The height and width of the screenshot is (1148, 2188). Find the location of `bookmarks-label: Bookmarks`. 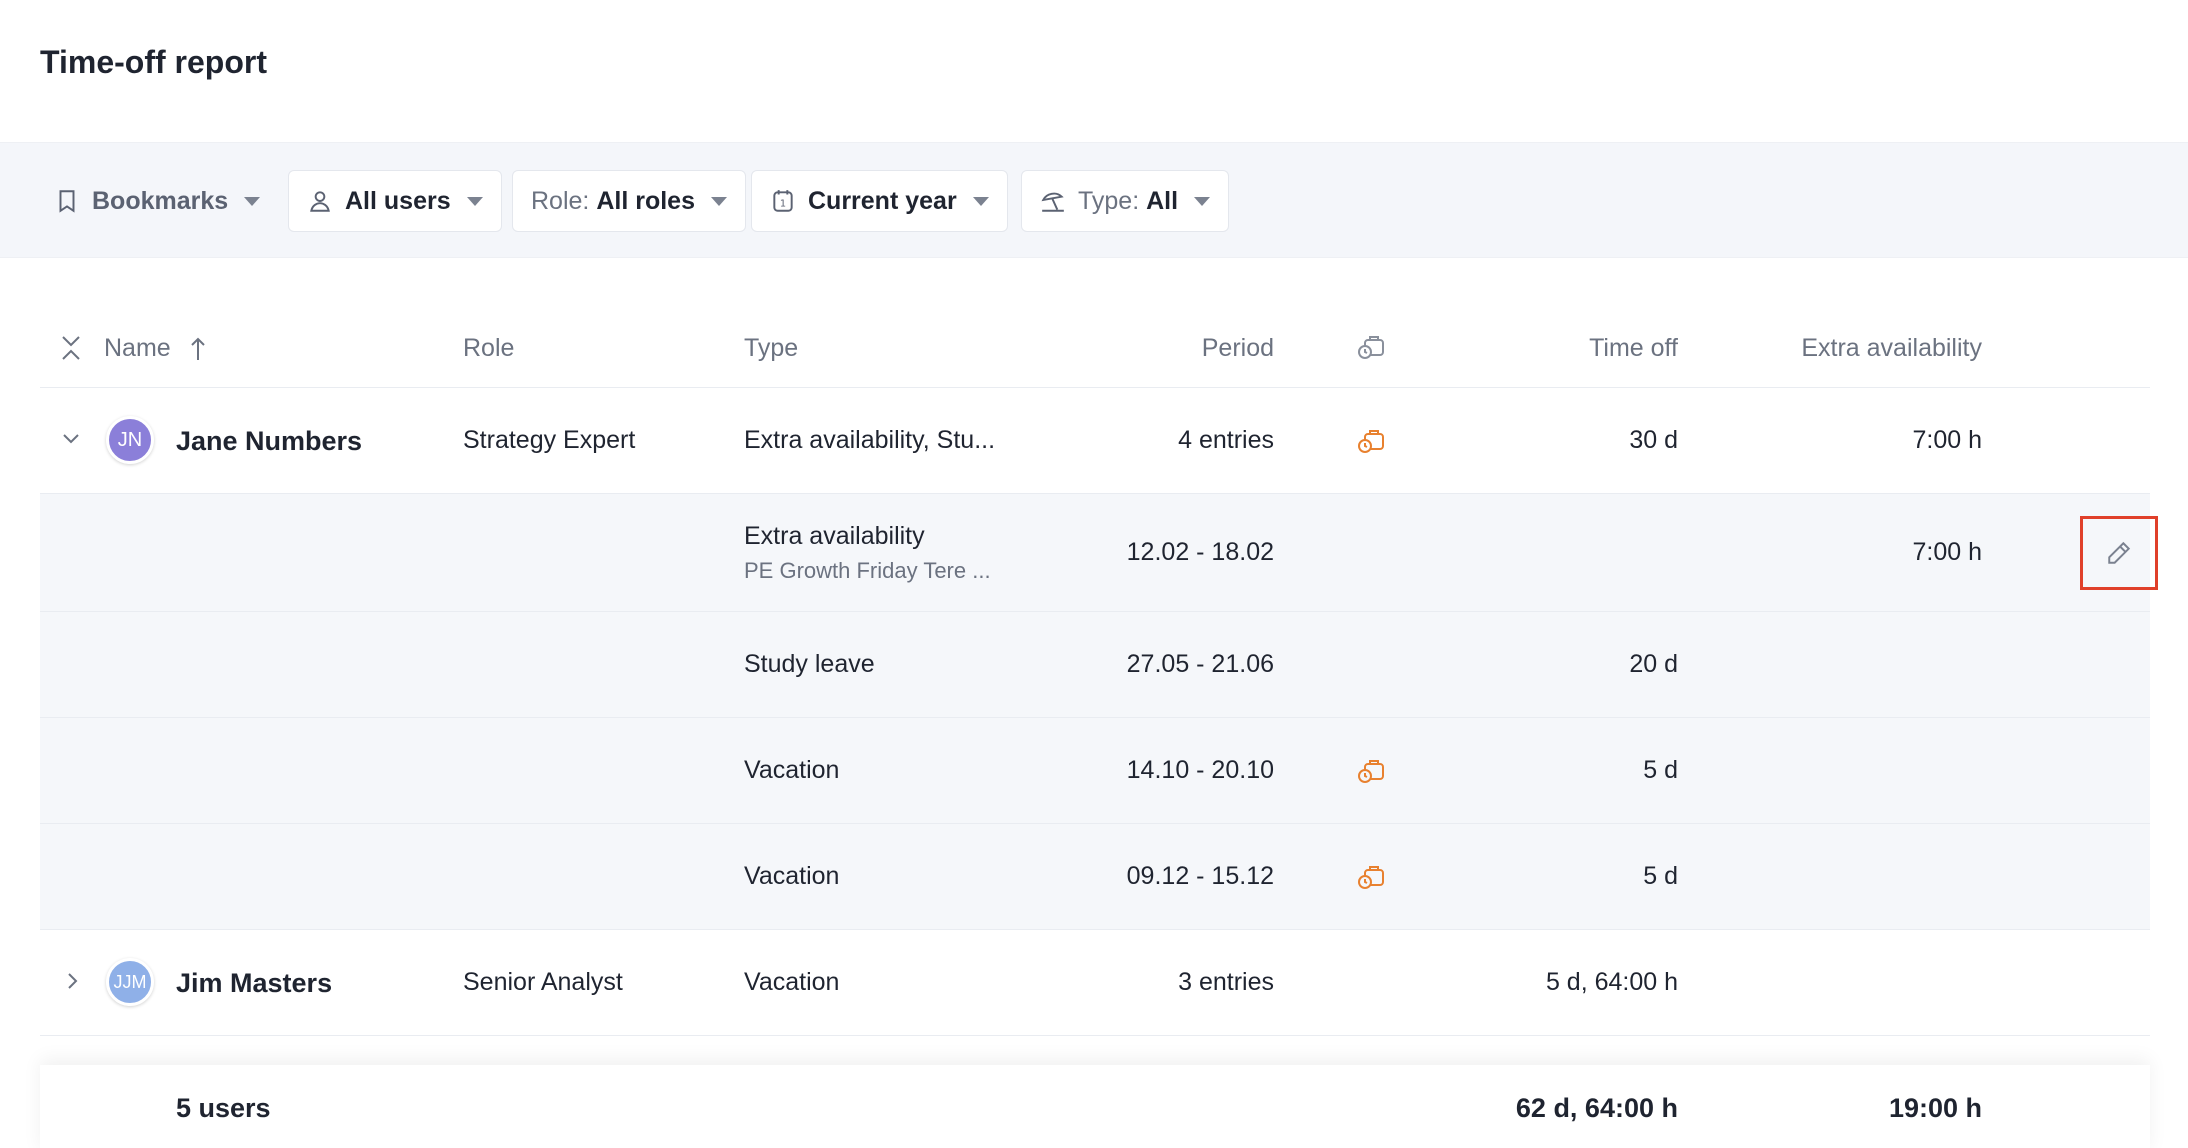

bookmarks-label: Bookmarks is located at coordinates (160, 200).